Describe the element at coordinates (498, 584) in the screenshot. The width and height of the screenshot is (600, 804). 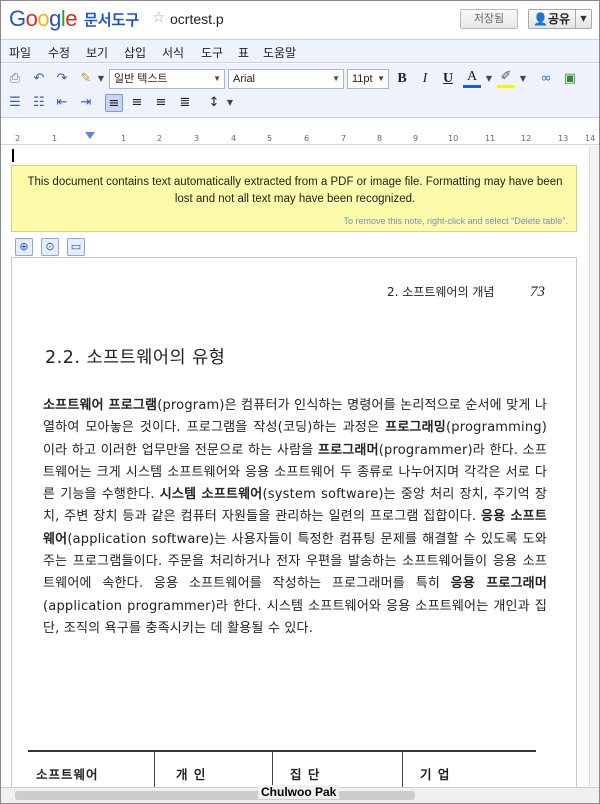
I see `bold-term: 응용 프로그래머` at that location.